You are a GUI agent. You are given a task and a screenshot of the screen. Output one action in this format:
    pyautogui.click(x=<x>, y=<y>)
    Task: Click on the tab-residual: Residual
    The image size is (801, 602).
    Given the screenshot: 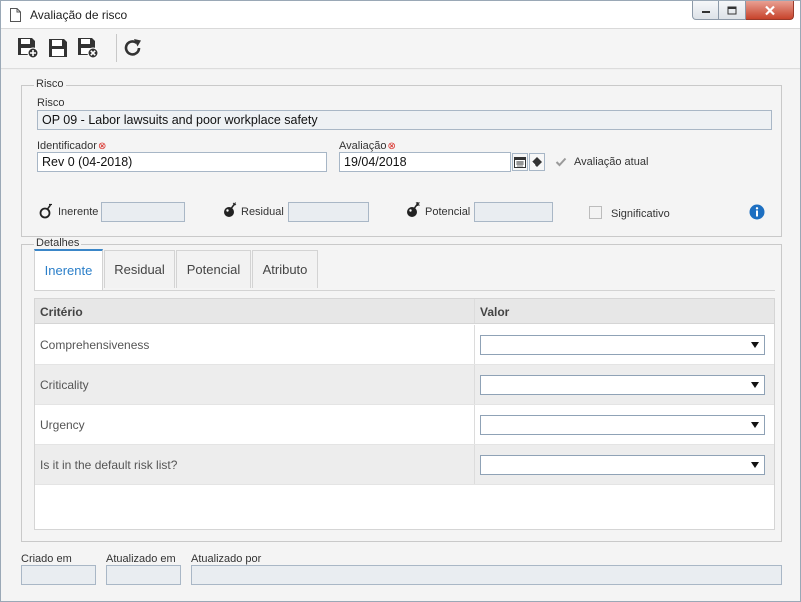 What is the action you would take?
    pyautogui.click(x=139, y=269)
    